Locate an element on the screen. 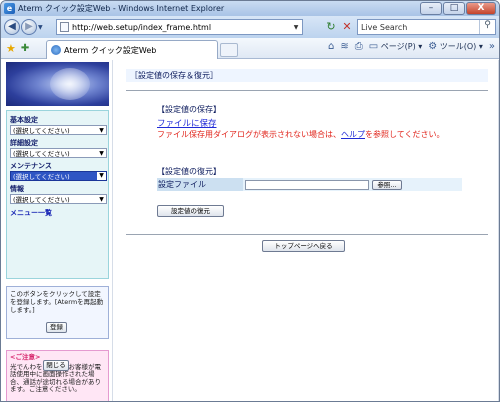  info-select: (選択してください) ▼ is located at coordinates (58, 199).